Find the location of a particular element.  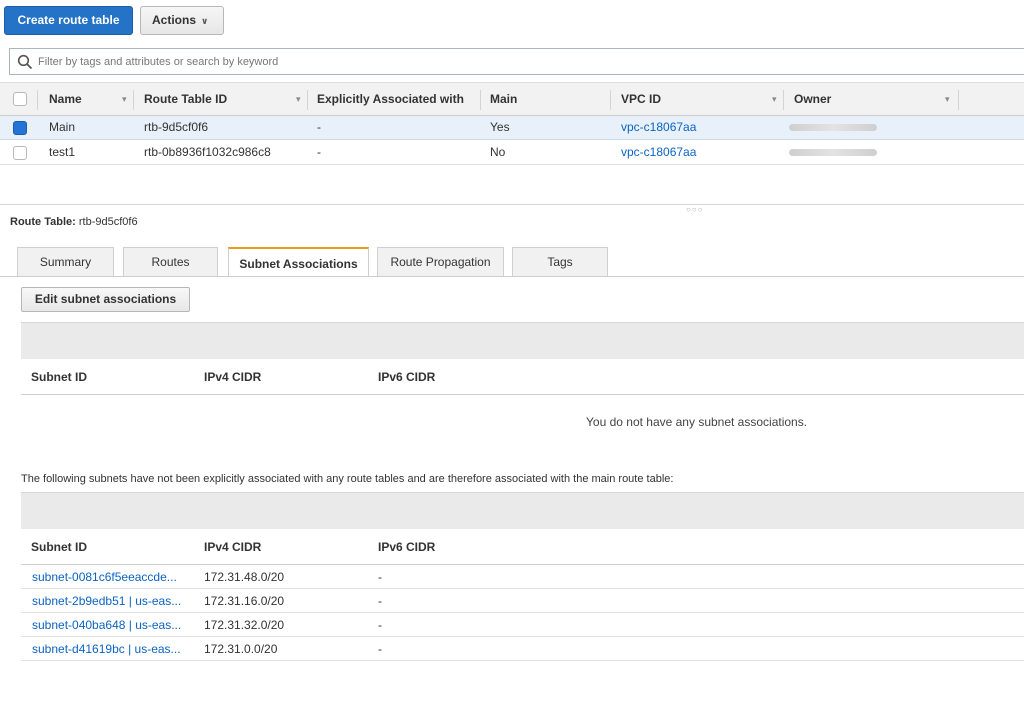

actions-label: Actions is located at coordinates (174, 20).